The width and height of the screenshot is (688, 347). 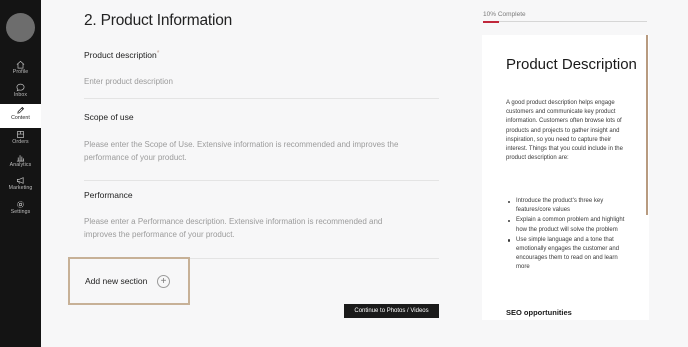 What do you see at coordinates (21, 110) in the screenshot?
I see `pencil-icon` at bounding box center [21, 110].